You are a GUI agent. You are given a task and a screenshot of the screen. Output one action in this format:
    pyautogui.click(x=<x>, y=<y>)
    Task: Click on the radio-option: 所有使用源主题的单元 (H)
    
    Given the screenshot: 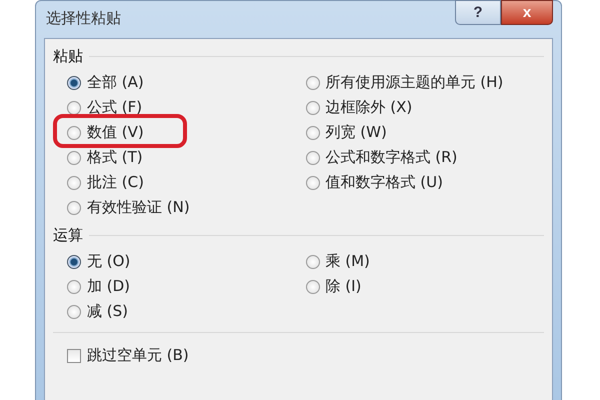 What is the action you would take?
    pyautogui.click(x=405, y=82)
    